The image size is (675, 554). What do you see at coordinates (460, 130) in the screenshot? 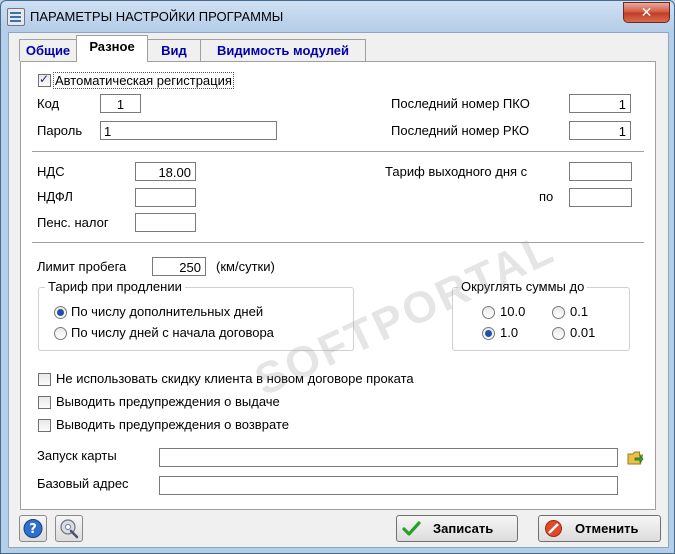
I see `last-rko-label: Последний номер РКО` at bounding box center [460, 130].